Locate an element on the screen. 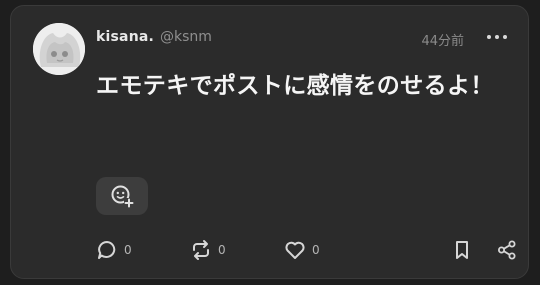 This screenshot has width=540, height=285. reply-count: 0 is located at coordinates (128, 250).